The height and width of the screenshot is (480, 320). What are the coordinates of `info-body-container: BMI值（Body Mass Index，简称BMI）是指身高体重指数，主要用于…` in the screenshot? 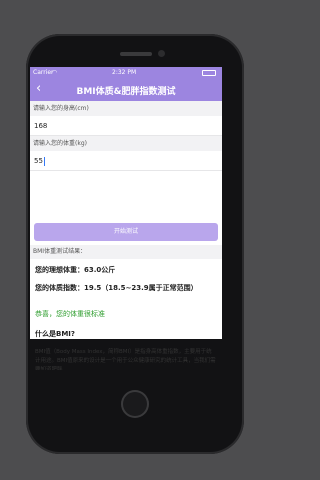 It's located at (126, 359).